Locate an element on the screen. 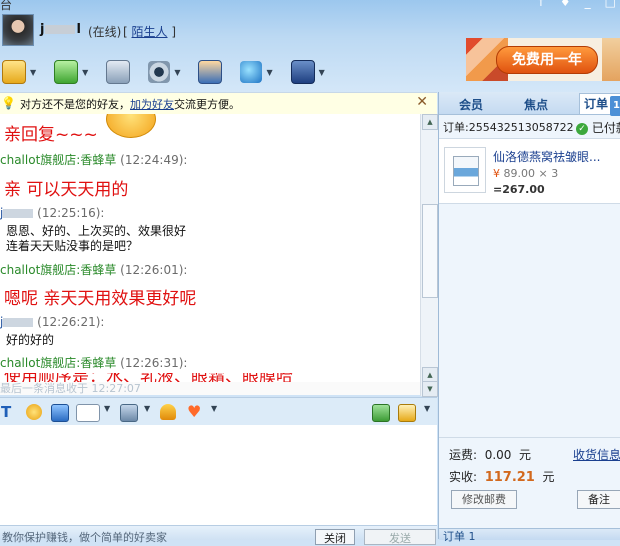  message-text: 亲 可以天天用的 is located at coordinates (66, 190).